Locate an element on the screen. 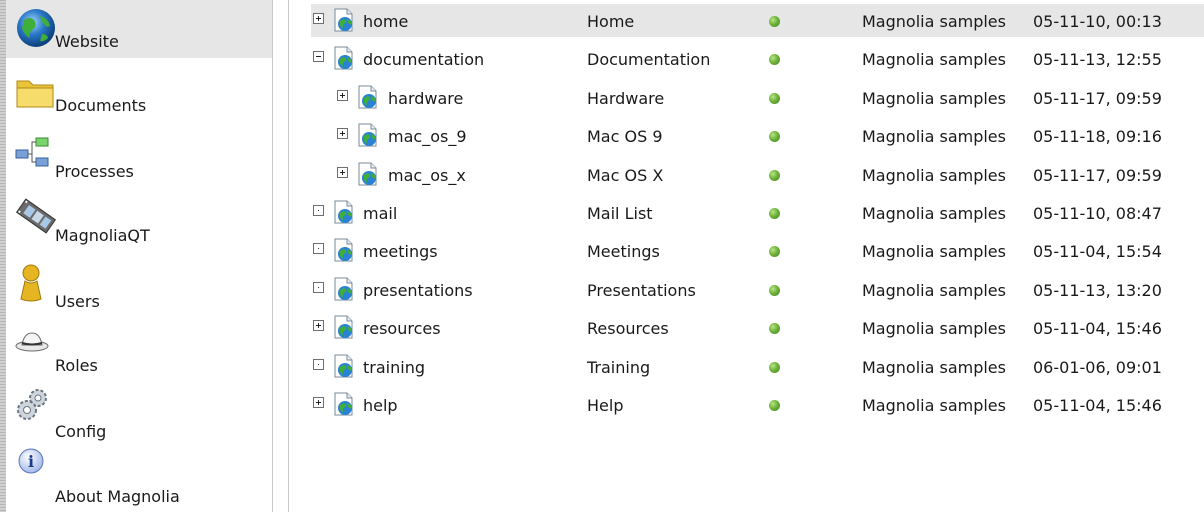  sidebar-item-website: Website is located at coordinates (139, 29).